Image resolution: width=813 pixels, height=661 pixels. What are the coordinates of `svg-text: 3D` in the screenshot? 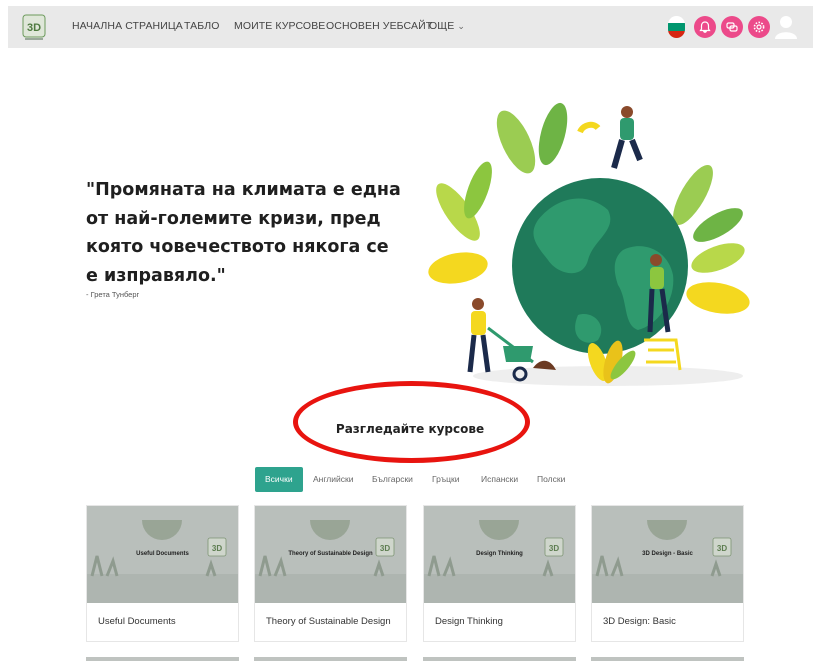 It's located at (34, 28).